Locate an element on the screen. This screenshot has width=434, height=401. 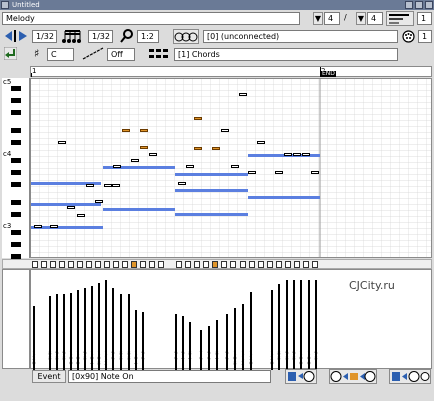
close-icon is located at coordinates (429, 5).